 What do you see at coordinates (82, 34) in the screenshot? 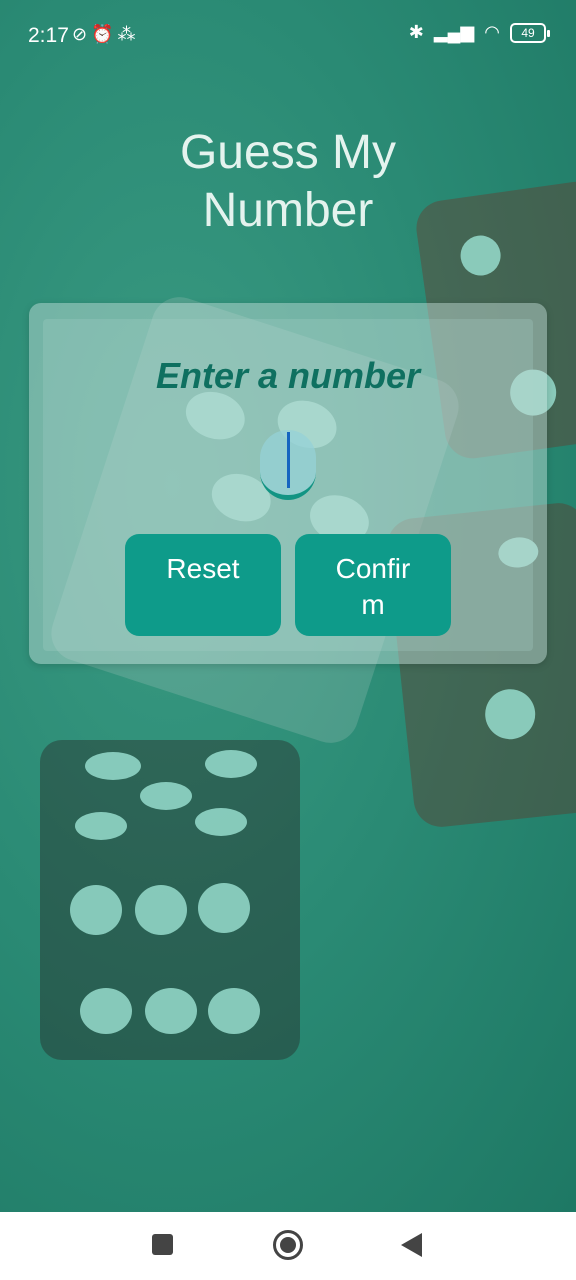
I see `vibrate-off-icon: ⊘` at bounding box center [82, 34].